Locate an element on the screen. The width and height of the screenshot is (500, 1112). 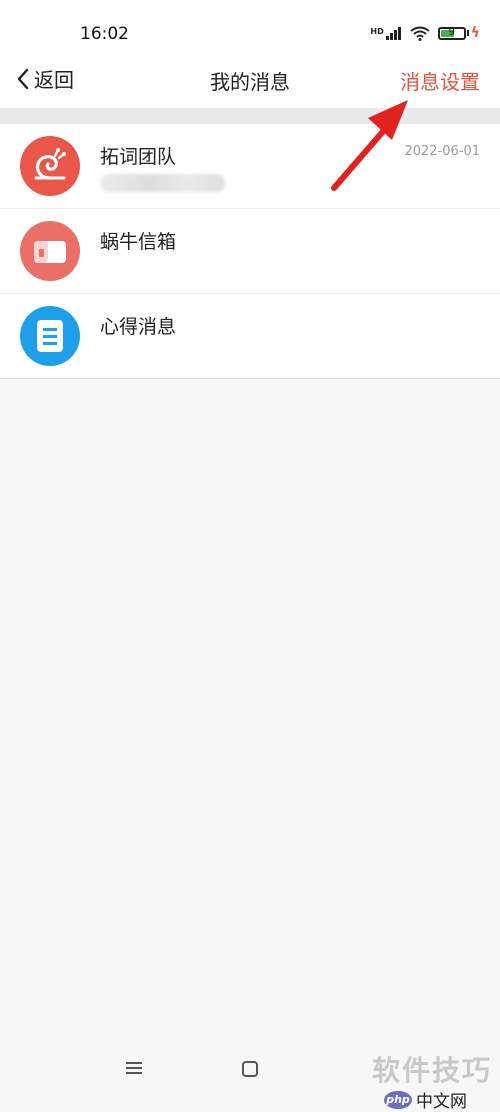
battery-icon: 9 ϟ is located at coordinates (458, 33).